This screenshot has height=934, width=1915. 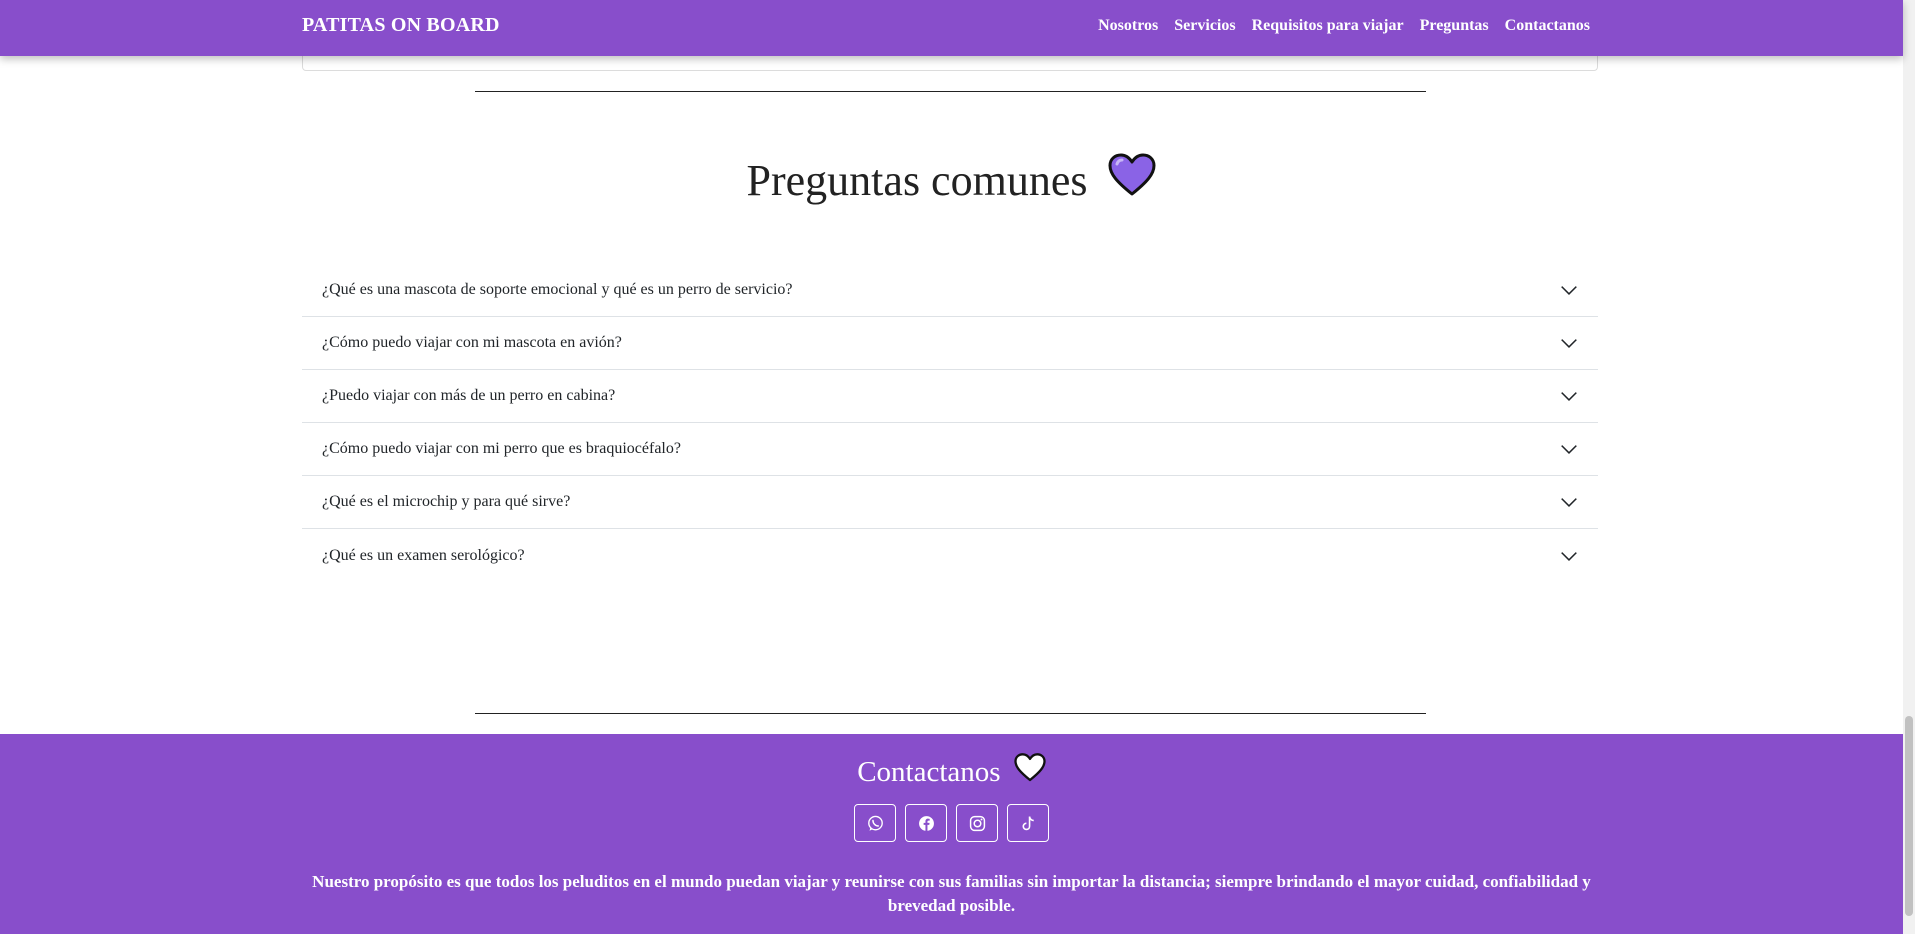 I want to click on faq-heading: Preguntas comunes, so click(x=951, y=180).